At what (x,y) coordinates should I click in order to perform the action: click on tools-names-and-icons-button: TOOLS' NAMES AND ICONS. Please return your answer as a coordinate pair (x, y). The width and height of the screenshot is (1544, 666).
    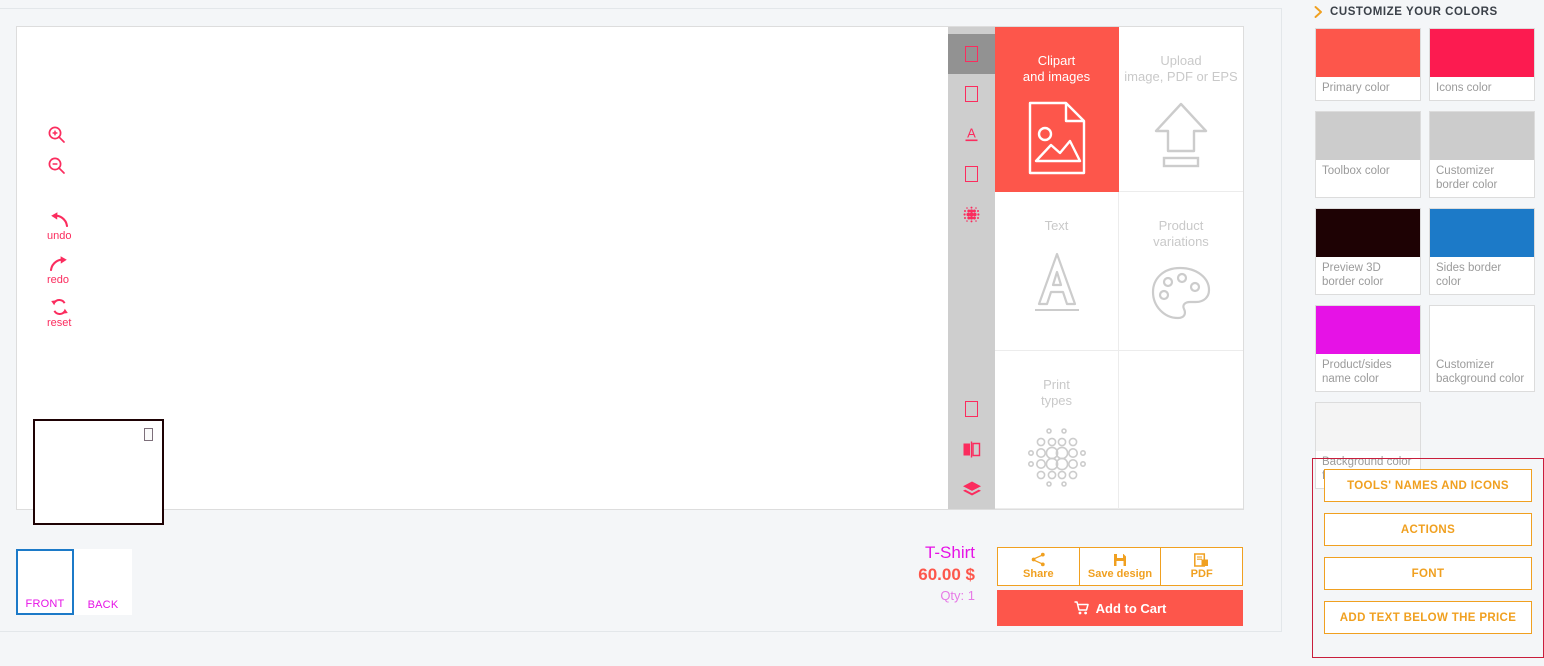
    Looking at the image, I should click on (1428, 485).